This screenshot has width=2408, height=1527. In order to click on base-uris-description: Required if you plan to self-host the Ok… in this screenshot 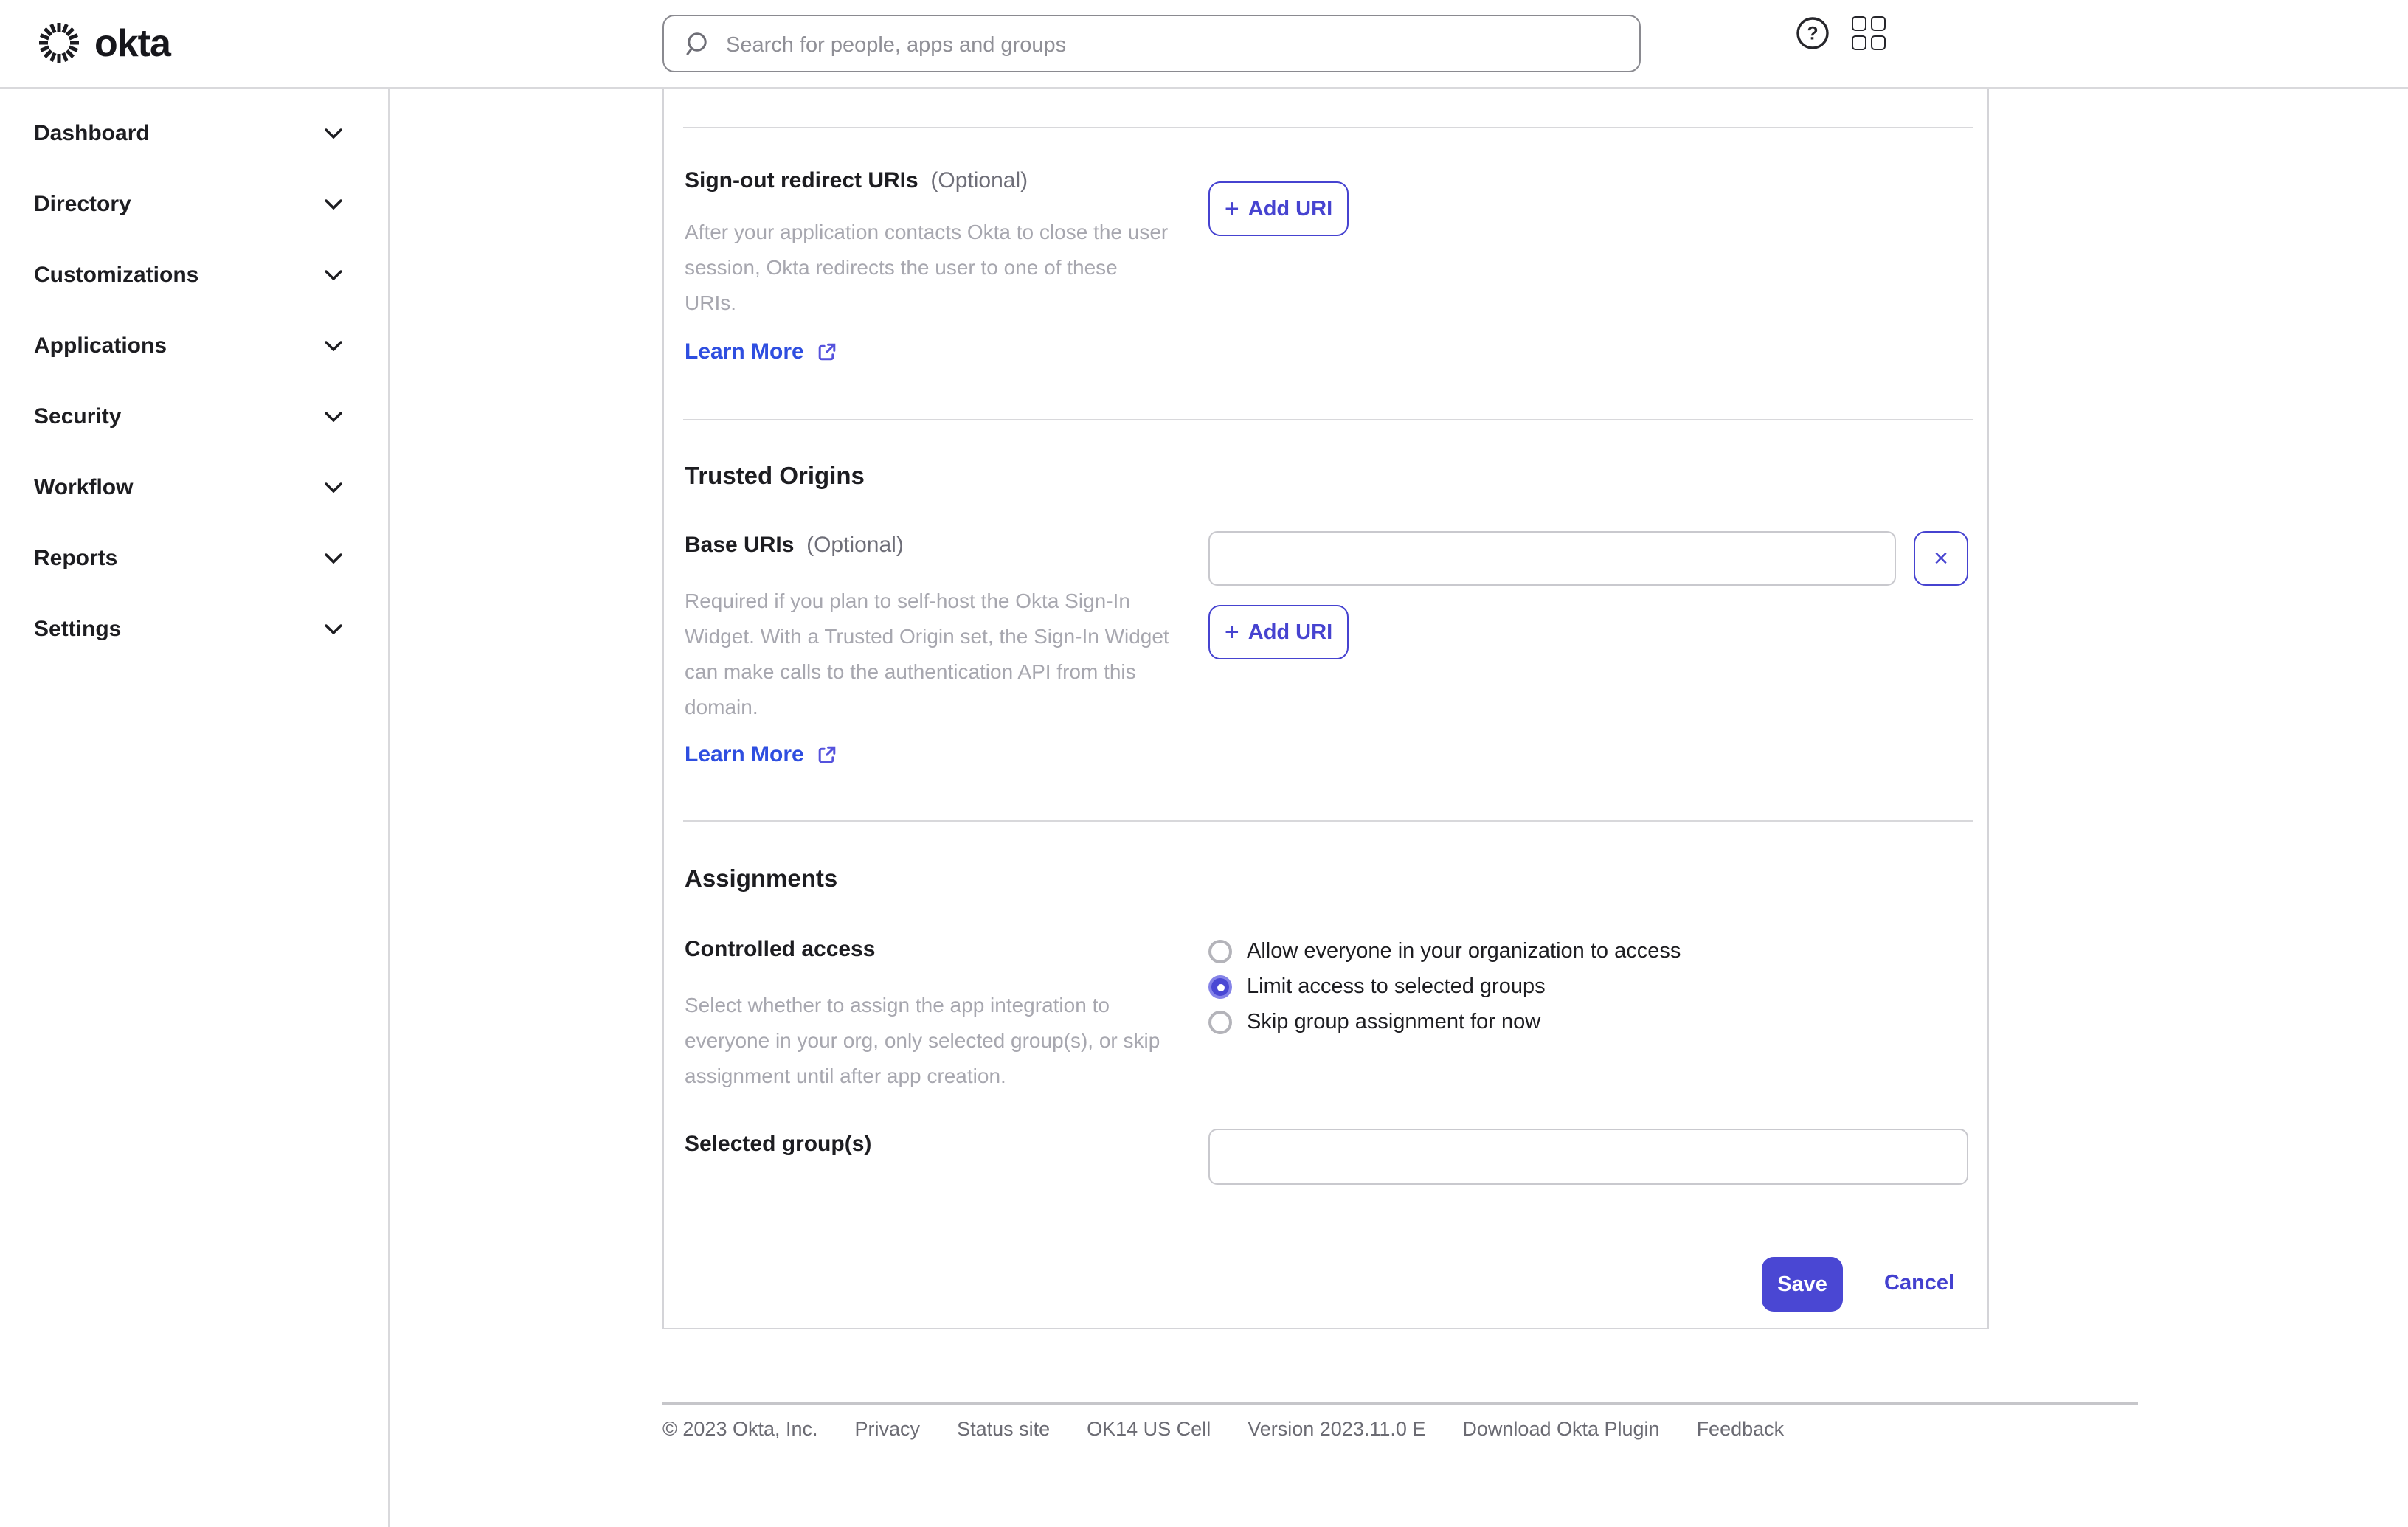, I will do `click(927, 654)`.